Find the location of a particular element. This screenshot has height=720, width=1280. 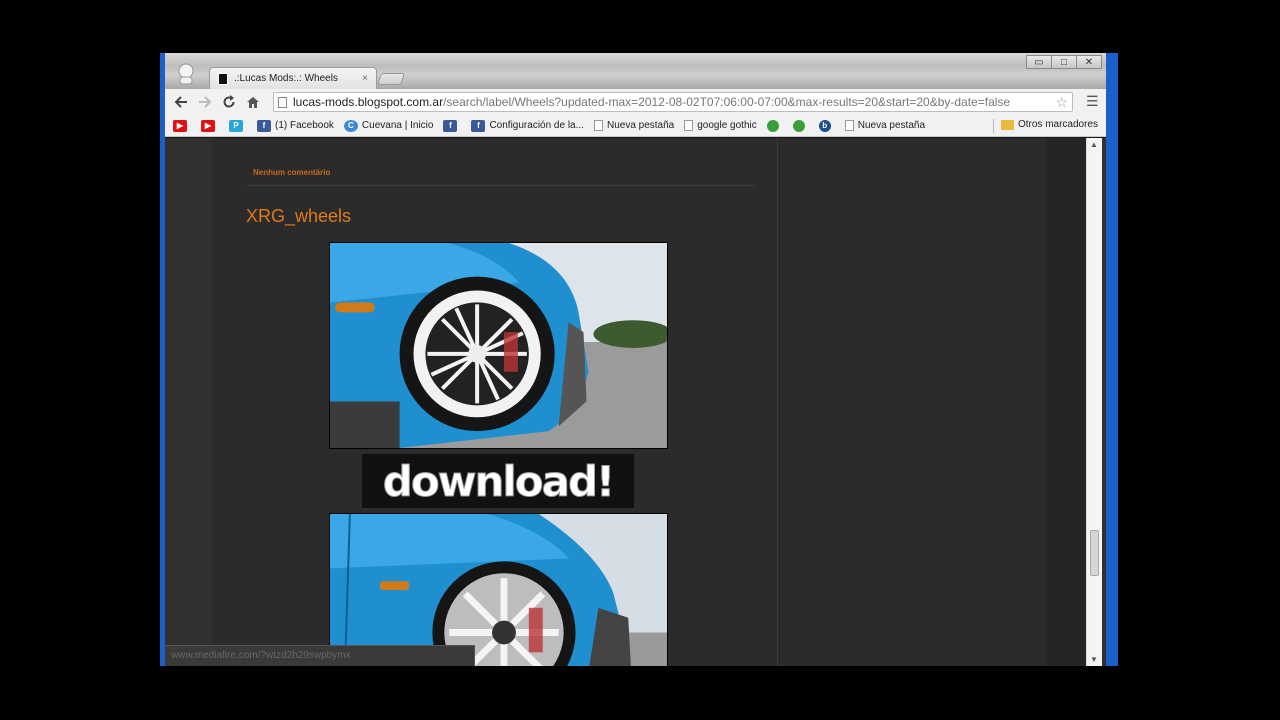

bookmark-nueva-pestana-2: Nueva pestaña is located at coordinates (884, 125).